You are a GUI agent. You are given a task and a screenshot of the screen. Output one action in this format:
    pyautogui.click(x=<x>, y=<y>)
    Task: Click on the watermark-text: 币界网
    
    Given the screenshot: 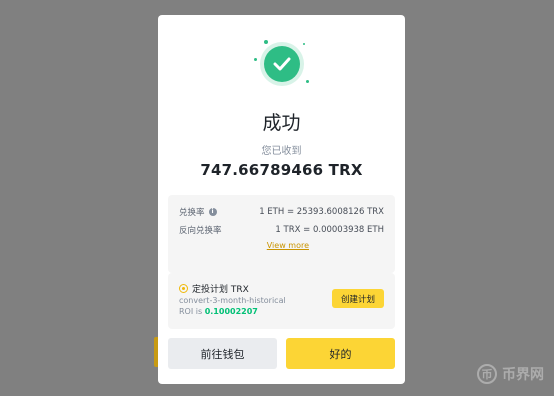 What is the action you would take?
    pyautogui.click(x=523, y=375)
    